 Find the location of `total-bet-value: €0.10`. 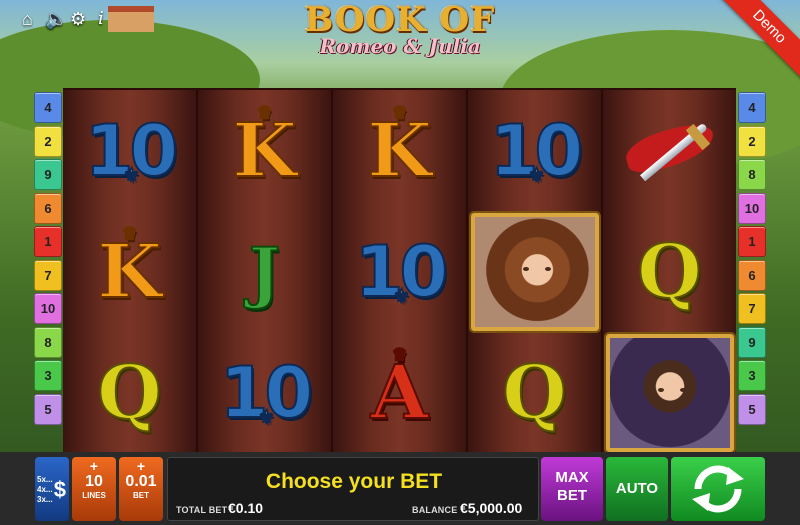

total-bet-value: €0.10 is located at coordinates (246, 508).